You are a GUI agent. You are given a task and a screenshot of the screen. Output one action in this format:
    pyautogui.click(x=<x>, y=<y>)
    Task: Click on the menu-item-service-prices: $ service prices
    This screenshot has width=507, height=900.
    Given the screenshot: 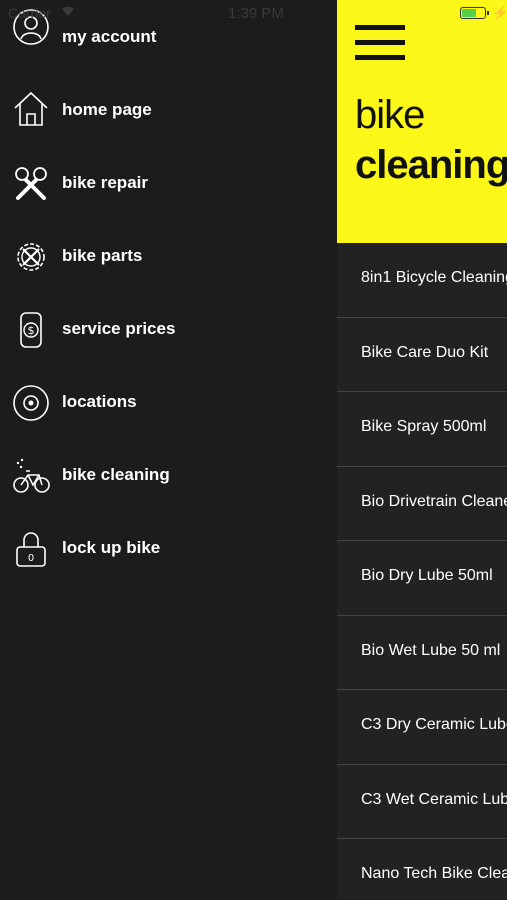 What is the action you would take?
    pyautogui.click(x=168, y=330)
    